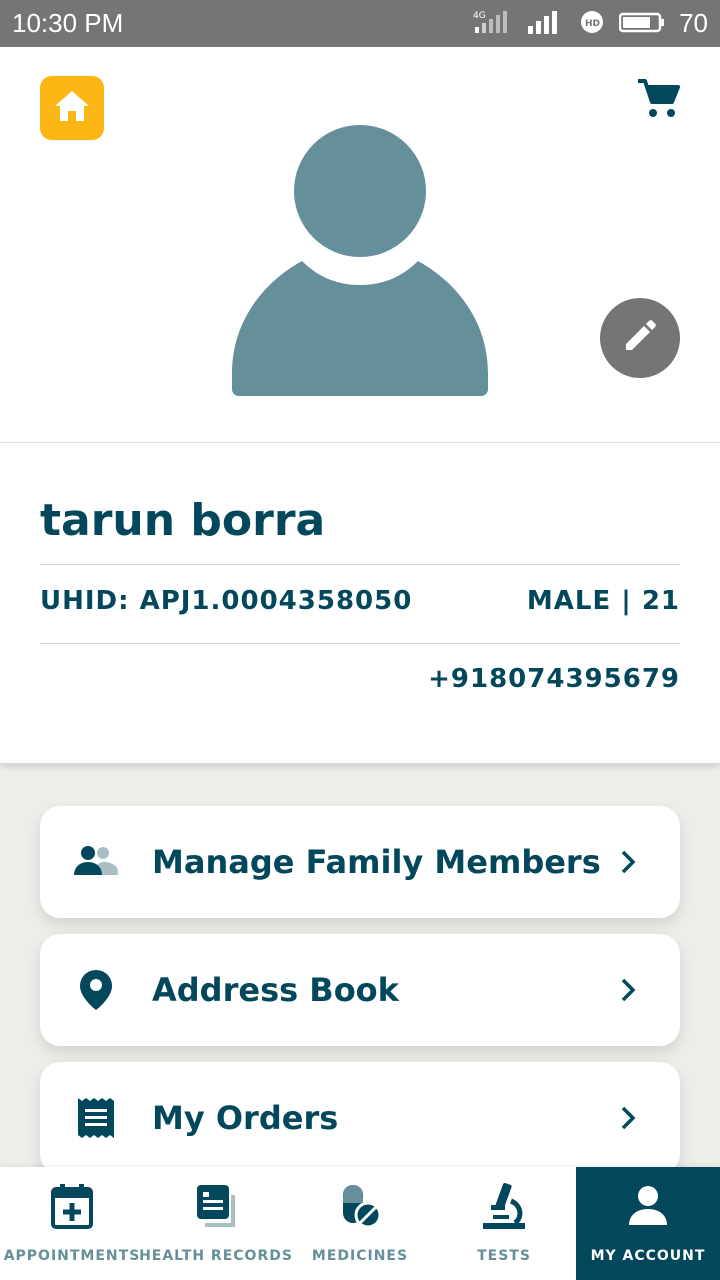 The image size is (720, 1280). What do you see at coordinates (226, 601) in the screenshot?
I see `uhid-text: UHID: APJ1.0004358050` at bounding box center [226, 601].